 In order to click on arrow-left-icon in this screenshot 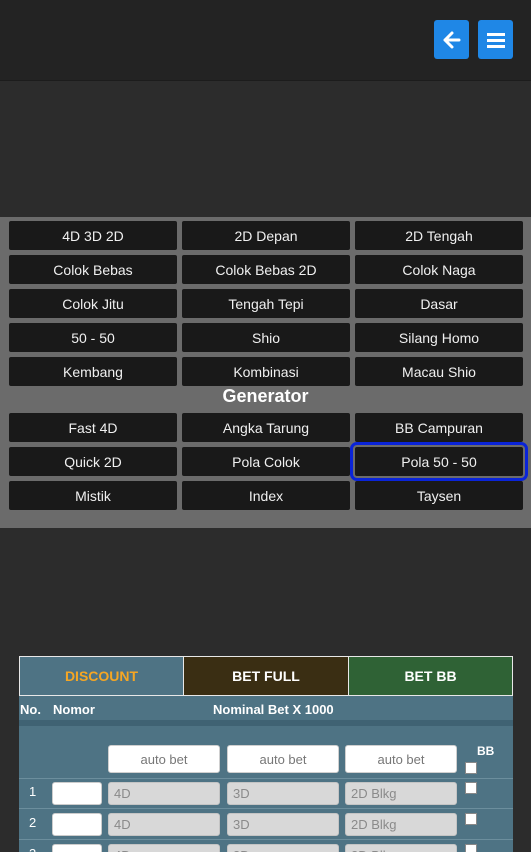, I will do `click(451, 39)`.